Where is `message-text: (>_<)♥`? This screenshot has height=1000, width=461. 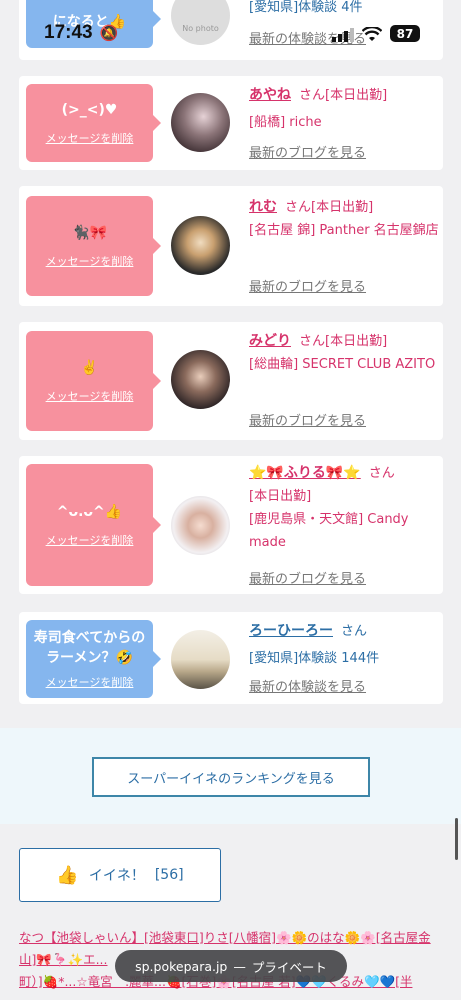 message-text: (>_<)♥ is located at coordinates (89, 110).